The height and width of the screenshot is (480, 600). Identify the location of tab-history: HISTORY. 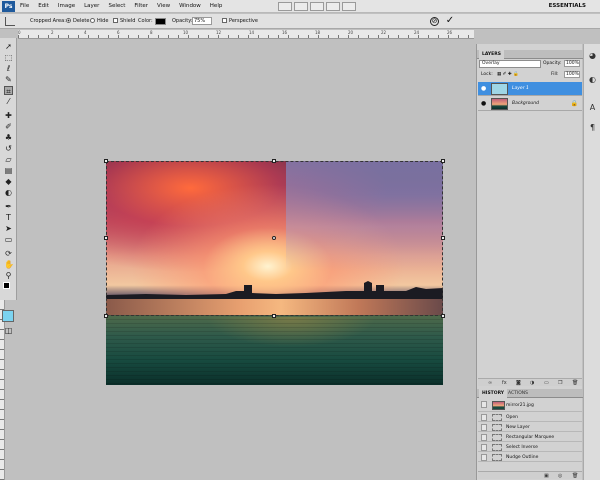
(493, 393).